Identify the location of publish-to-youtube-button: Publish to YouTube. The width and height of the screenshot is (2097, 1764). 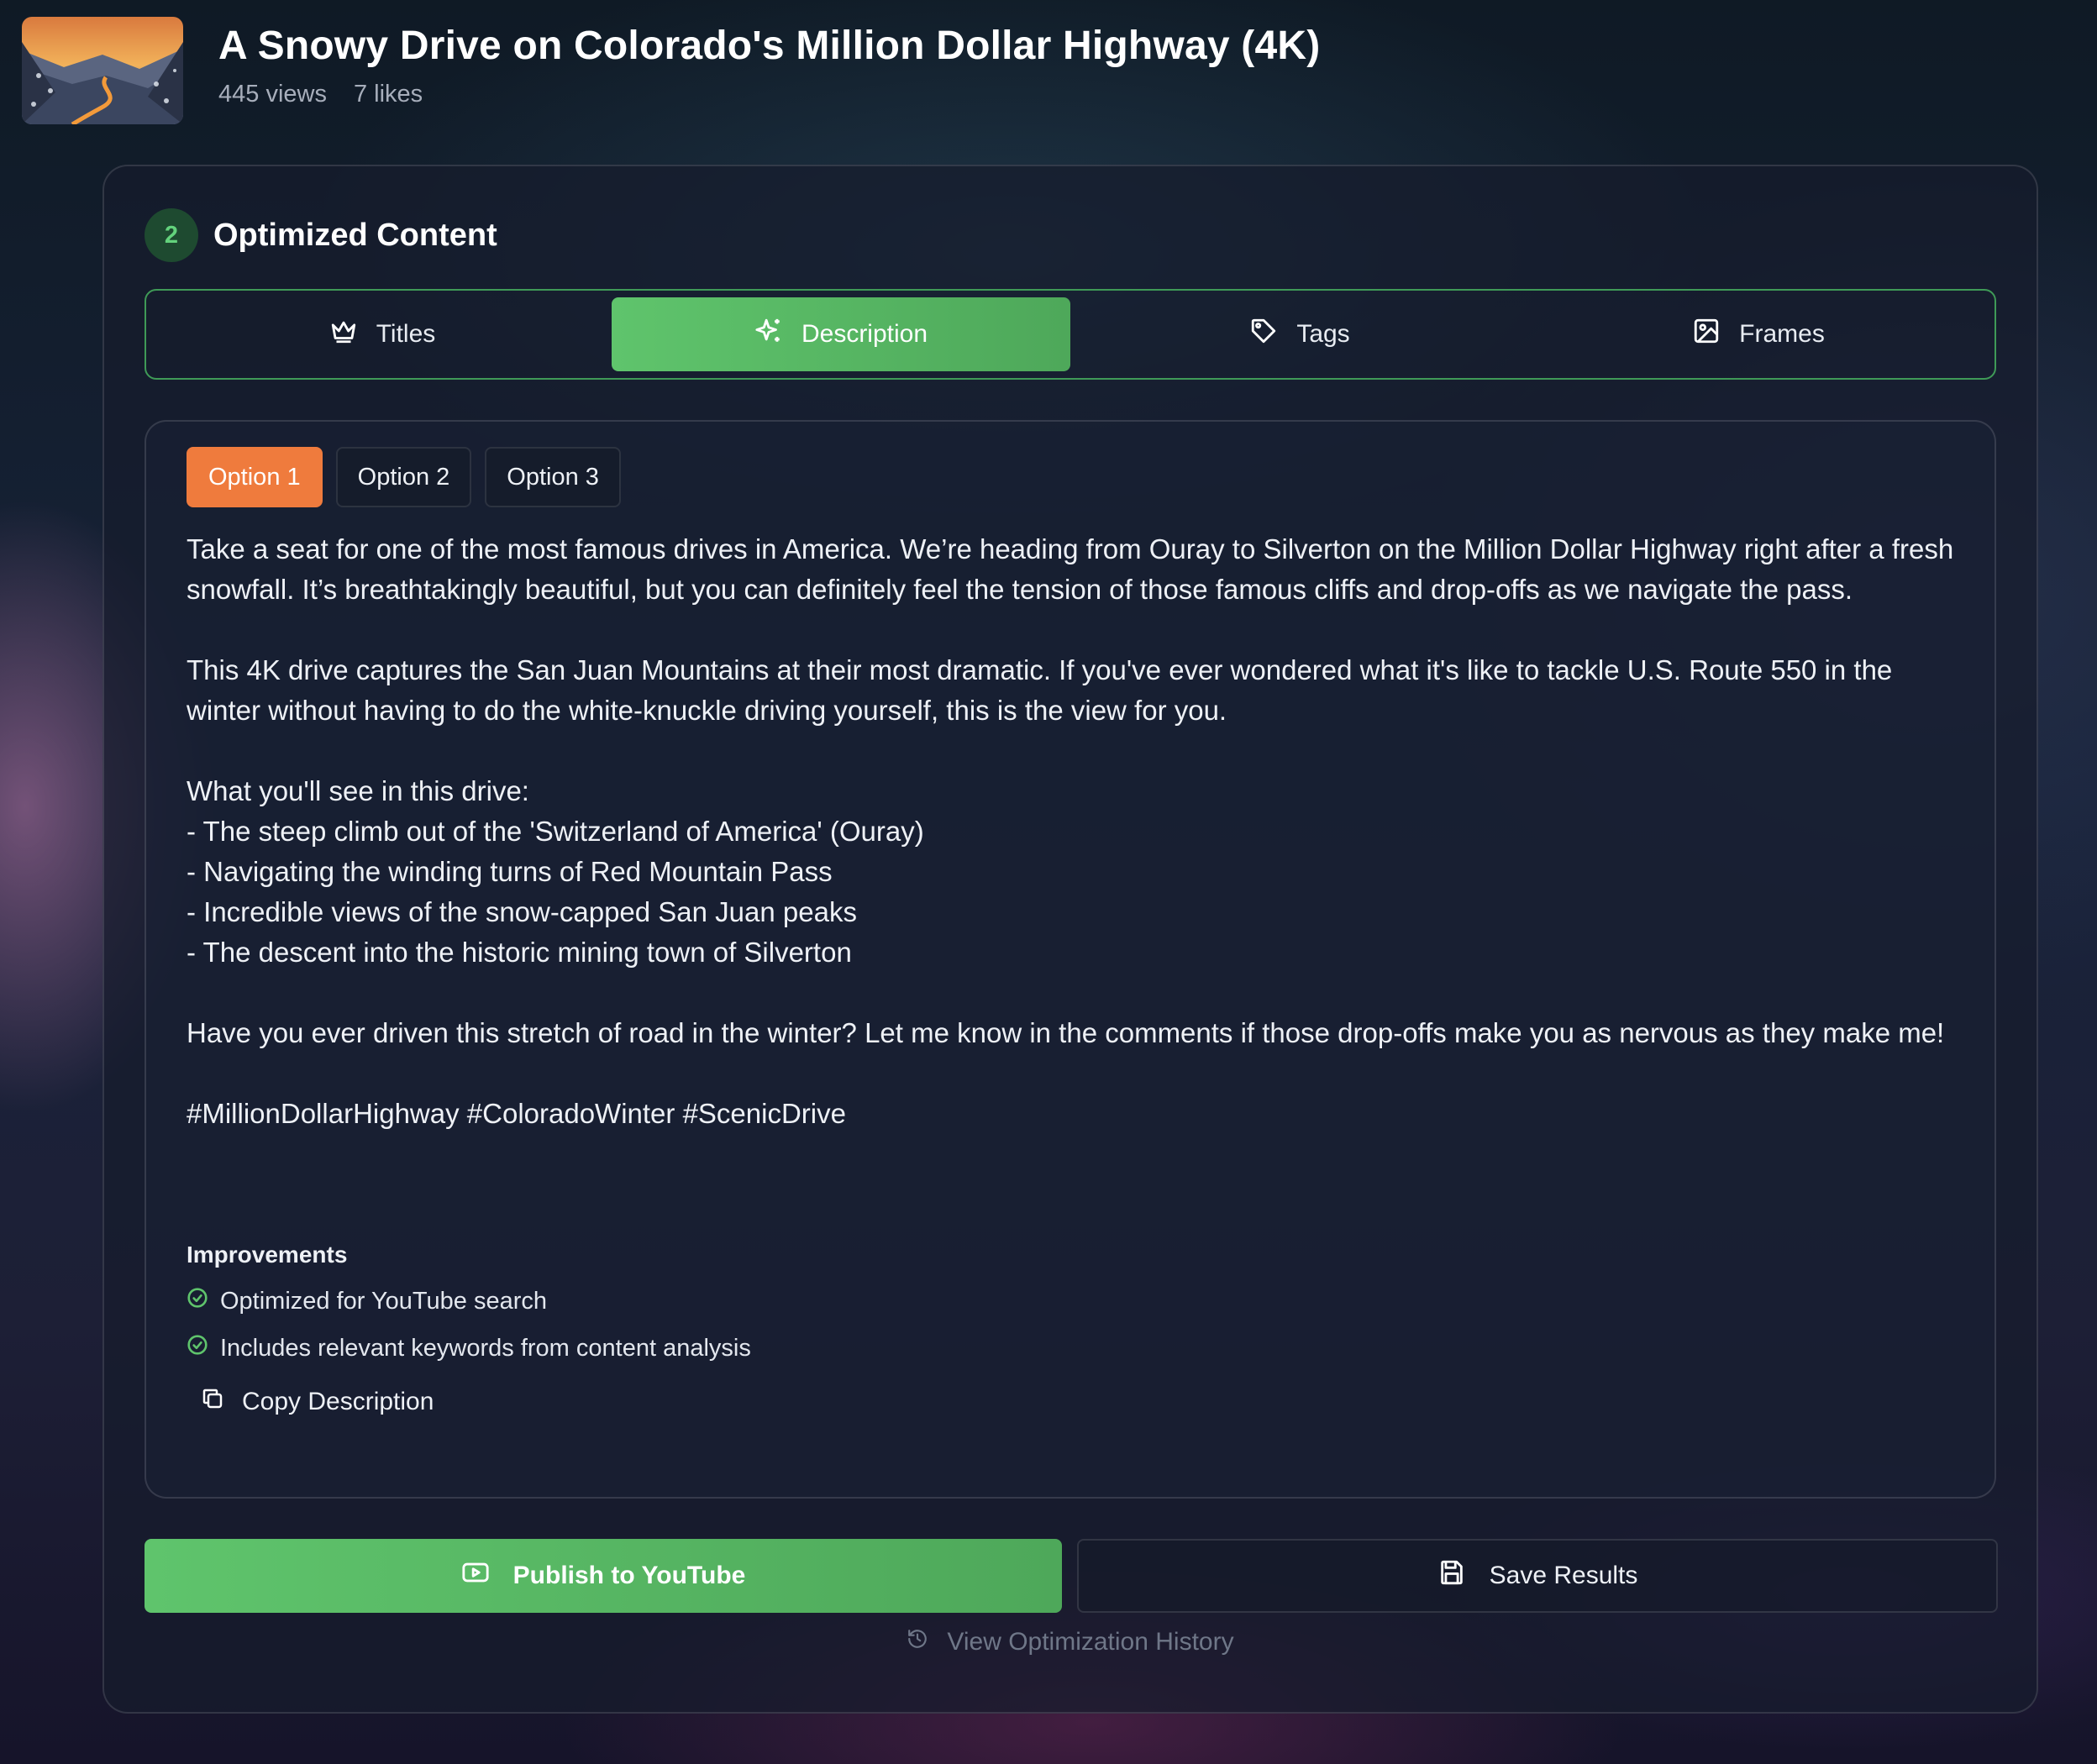
(603, 1576).